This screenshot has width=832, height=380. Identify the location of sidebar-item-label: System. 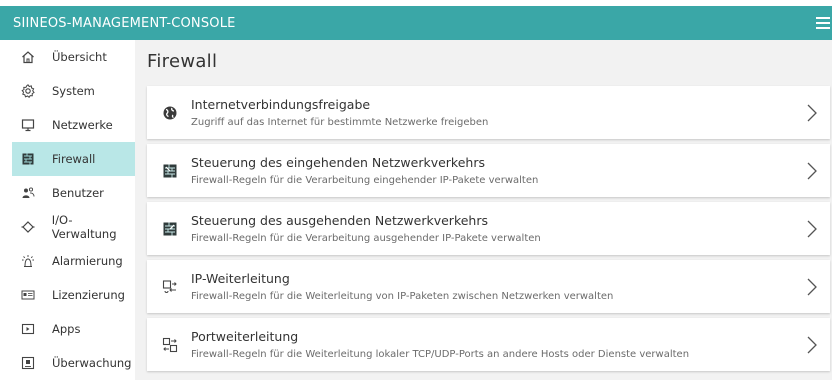
(73, 91).